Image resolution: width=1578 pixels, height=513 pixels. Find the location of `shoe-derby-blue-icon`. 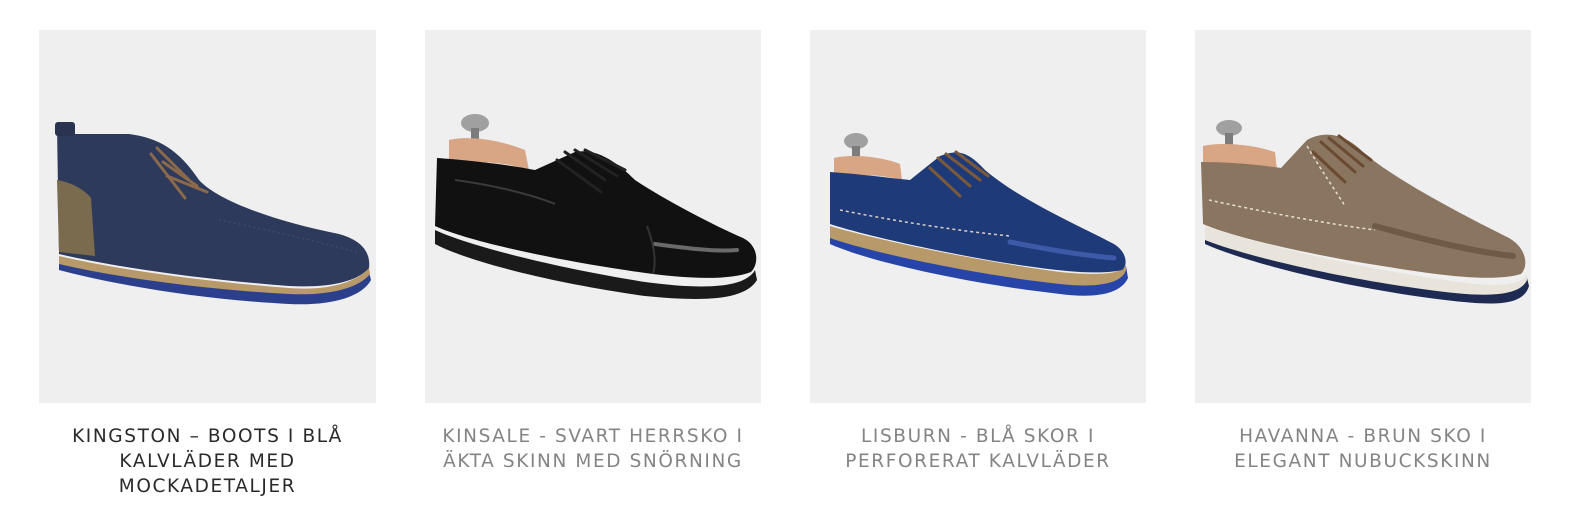

shoe-derby-blue-icon is located at coordinates (979, 214).